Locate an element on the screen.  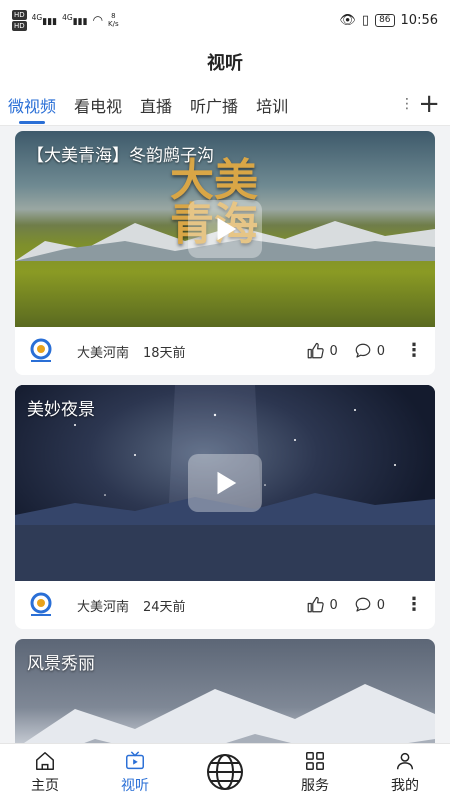
globe-icon is located at coordinates (225, 772).